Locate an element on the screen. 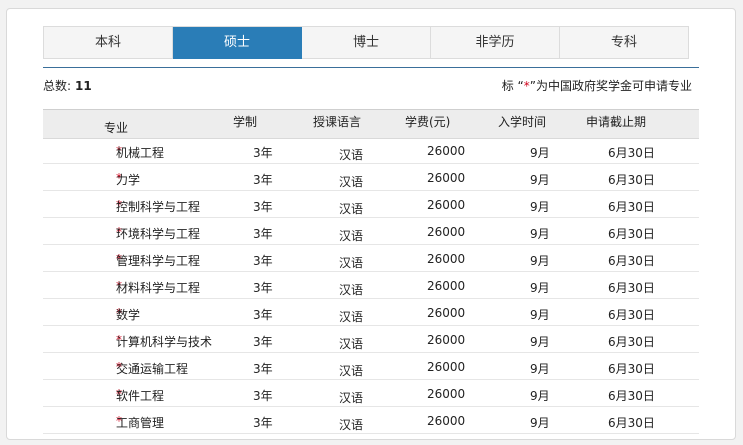 This screenshot has width=743, height=445. degree-tabs: 本科 硕士 博士 非学历 专科 is located at coordinates (366, 42).